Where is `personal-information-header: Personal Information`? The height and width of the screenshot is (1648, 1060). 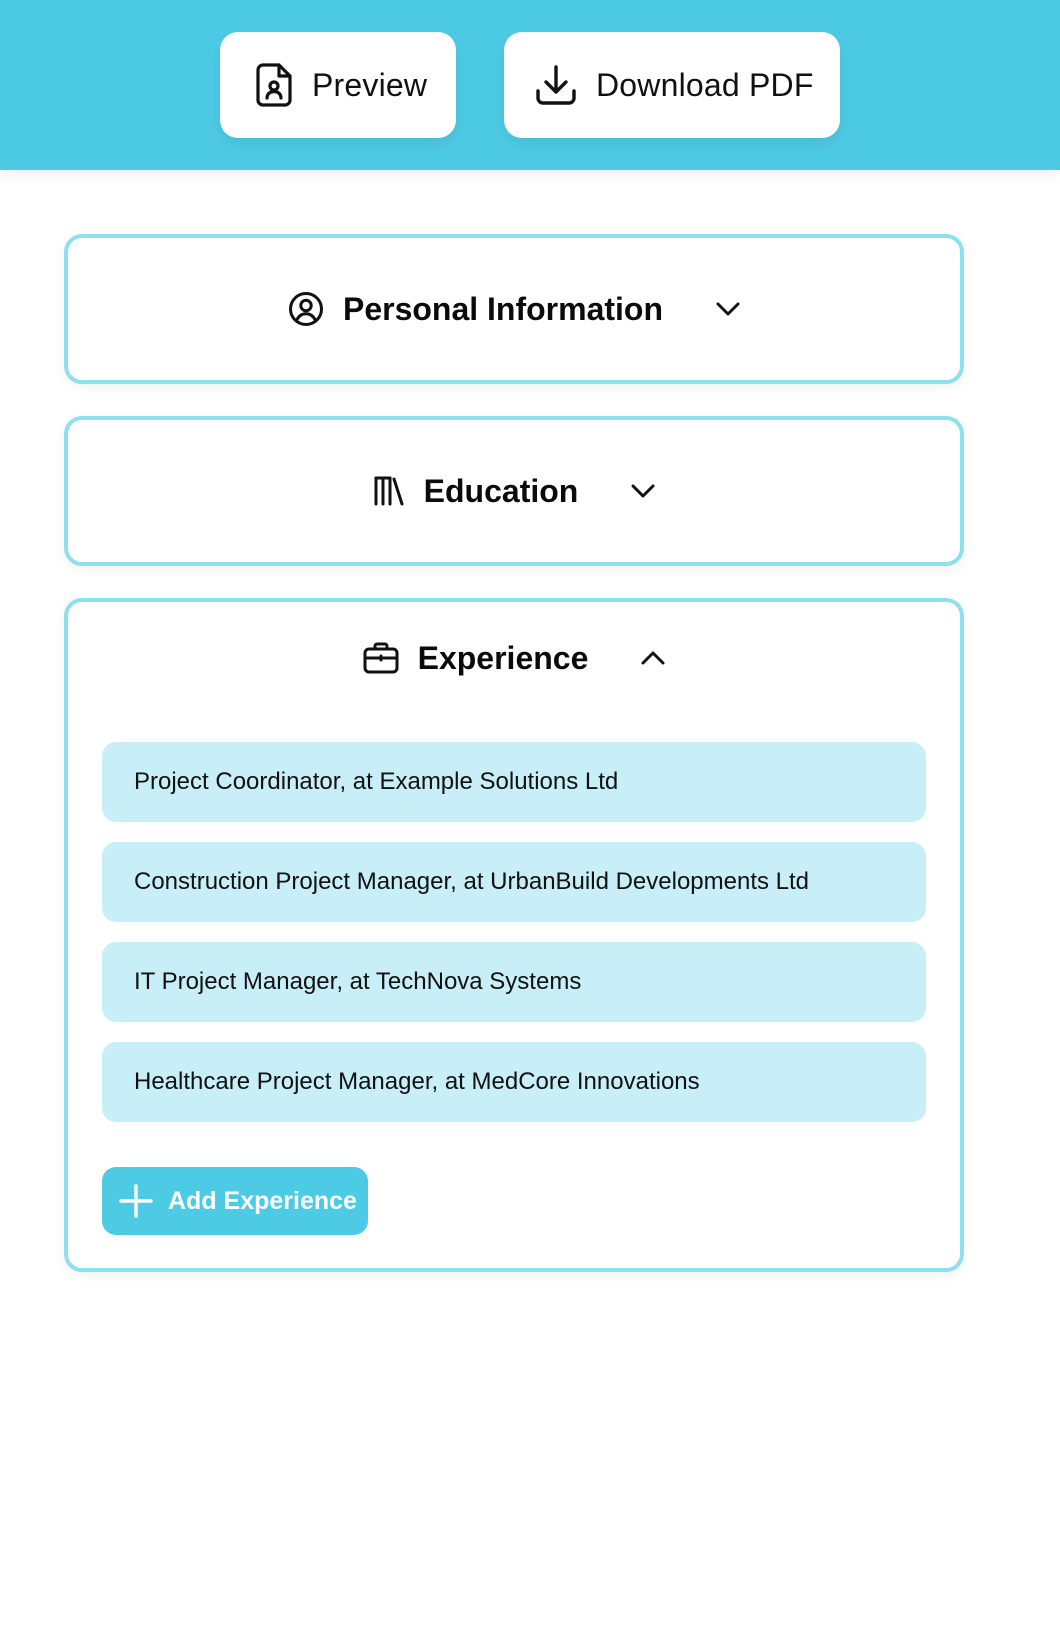
personal-information-header: Personal Information is located at coordinates (514, 309).